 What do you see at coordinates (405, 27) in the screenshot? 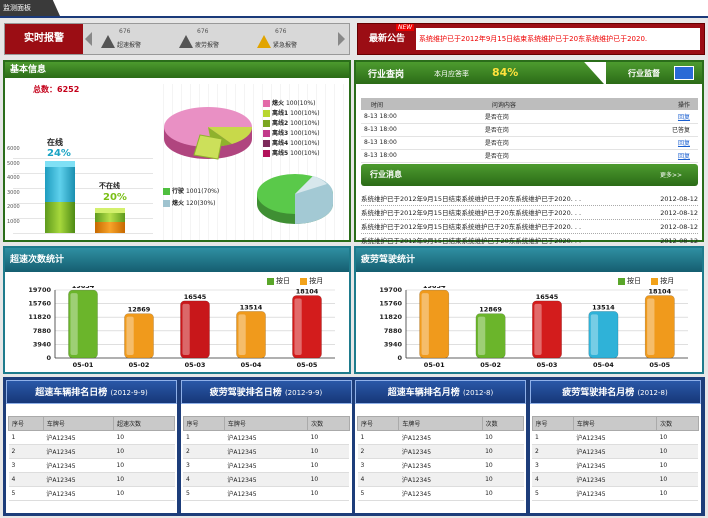
I see `new-badge: NEW` at bounding box center [405, 27].